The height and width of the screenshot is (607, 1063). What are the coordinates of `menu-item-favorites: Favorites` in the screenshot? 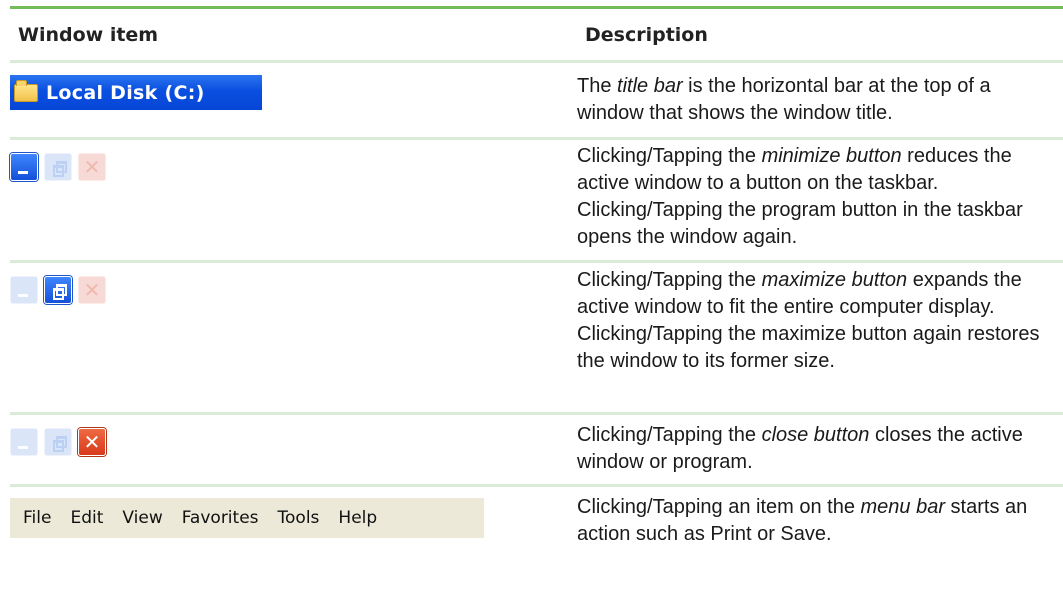 It's located at (220, 518).